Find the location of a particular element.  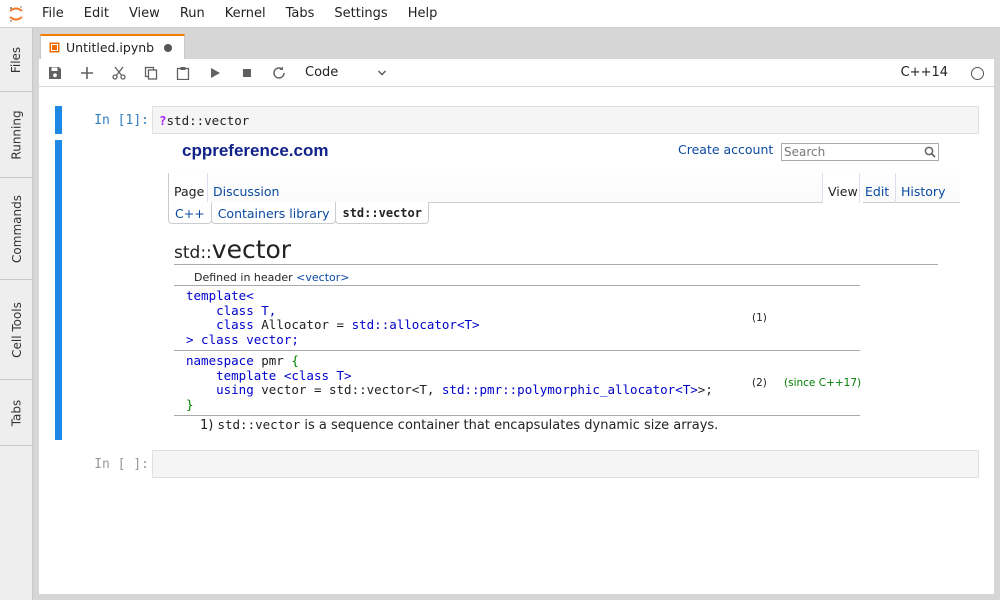

code-text: using is located at coordinates (235, 389).